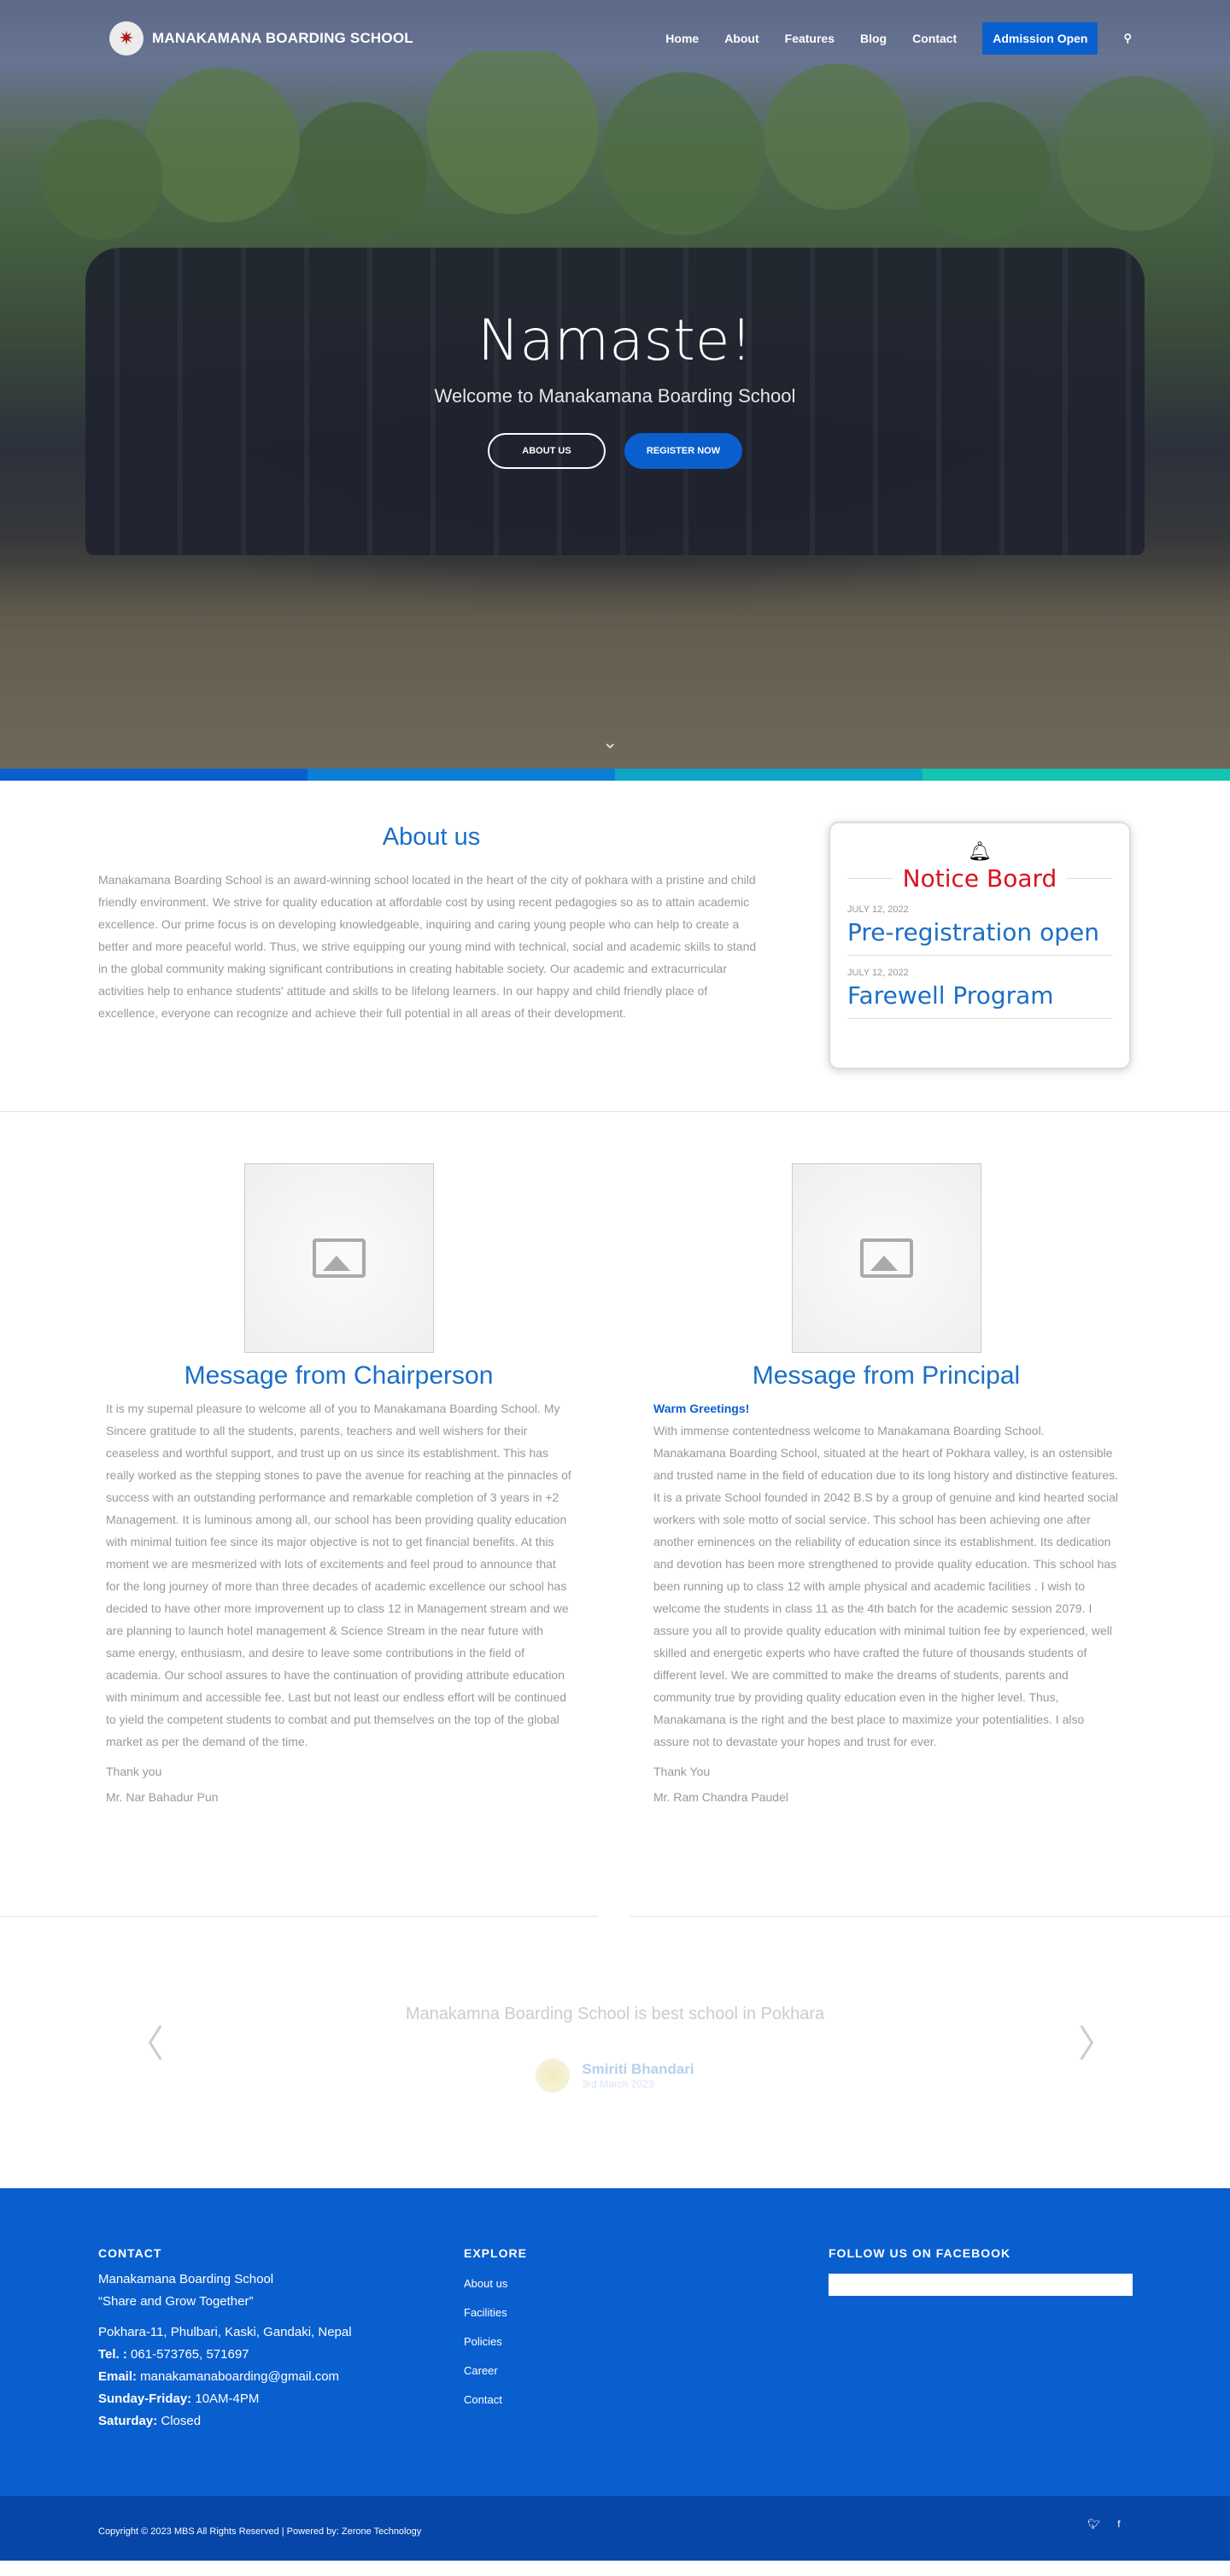 The height and width of the screenshot is (2576, 1230). What do you see at coordinates (547, 451) in the screenshot?
I see `about-us-button: ABOUT US` at bounding box center [547, 451].